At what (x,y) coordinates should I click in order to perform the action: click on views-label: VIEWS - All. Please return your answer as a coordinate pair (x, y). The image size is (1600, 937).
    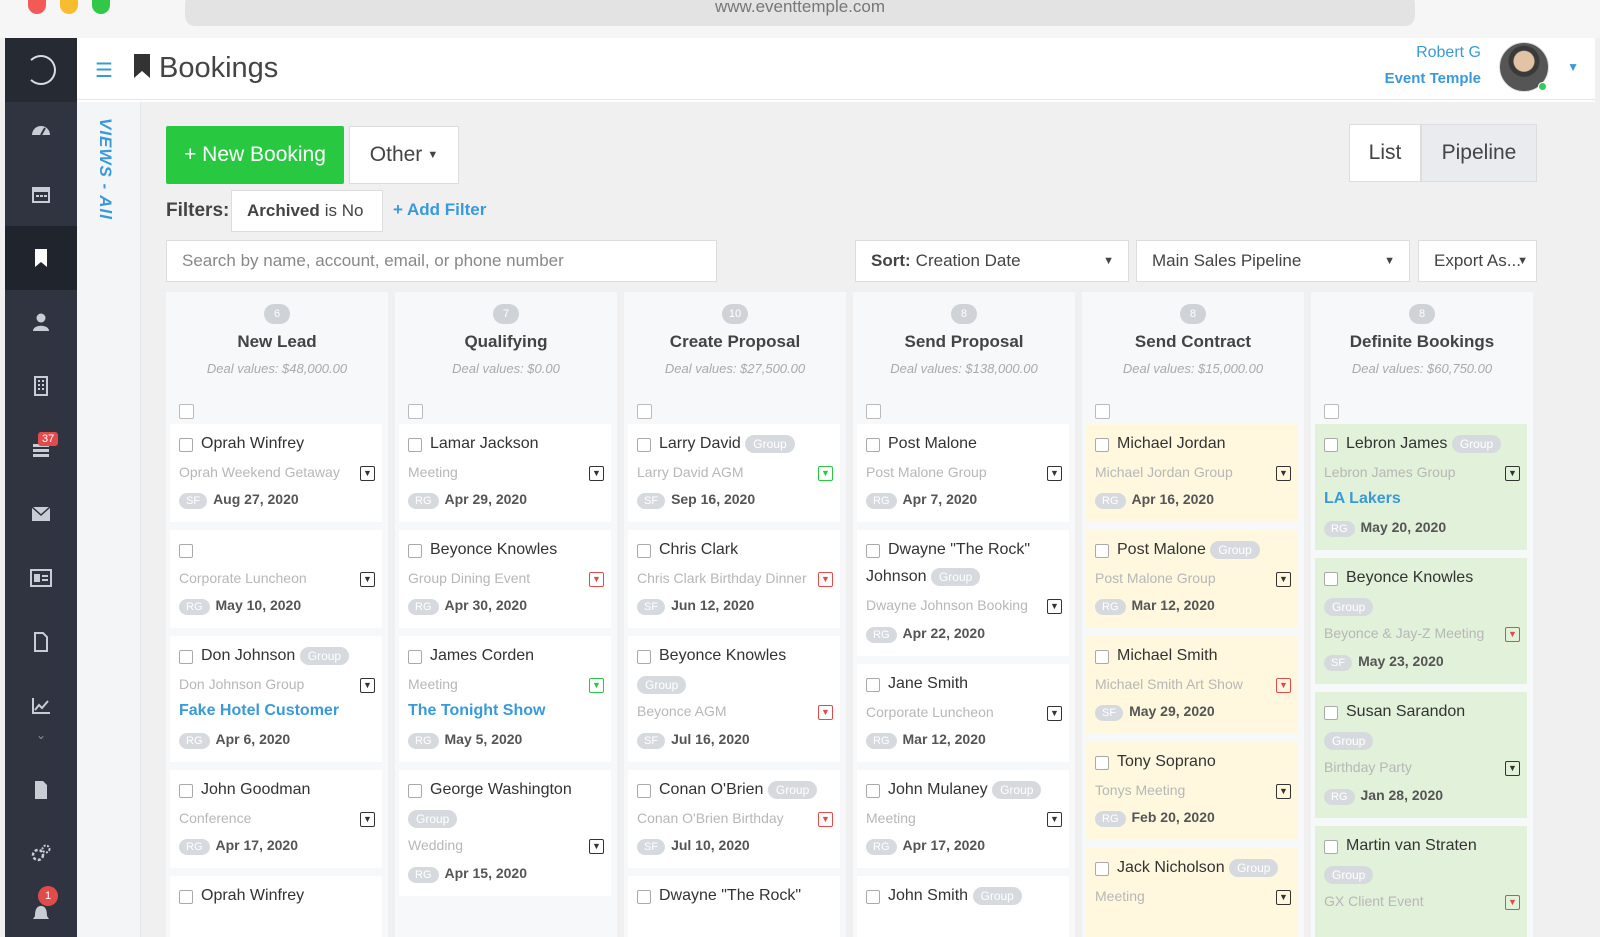
    Looking at the image, I should click on (105, 169).